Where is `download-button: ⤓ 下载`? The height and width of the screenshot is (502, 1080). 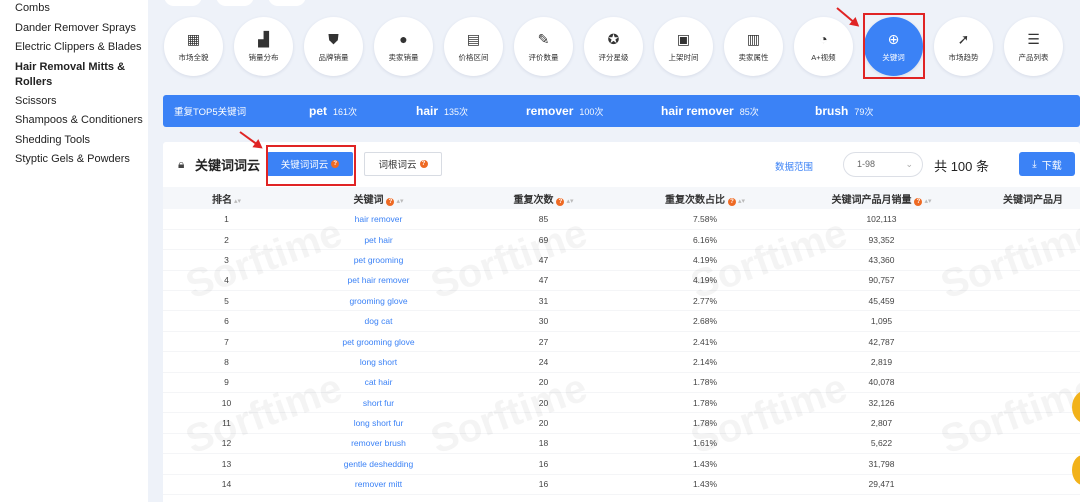
download-button: ⤓ 下载 is located at coordinates (1047, 164).